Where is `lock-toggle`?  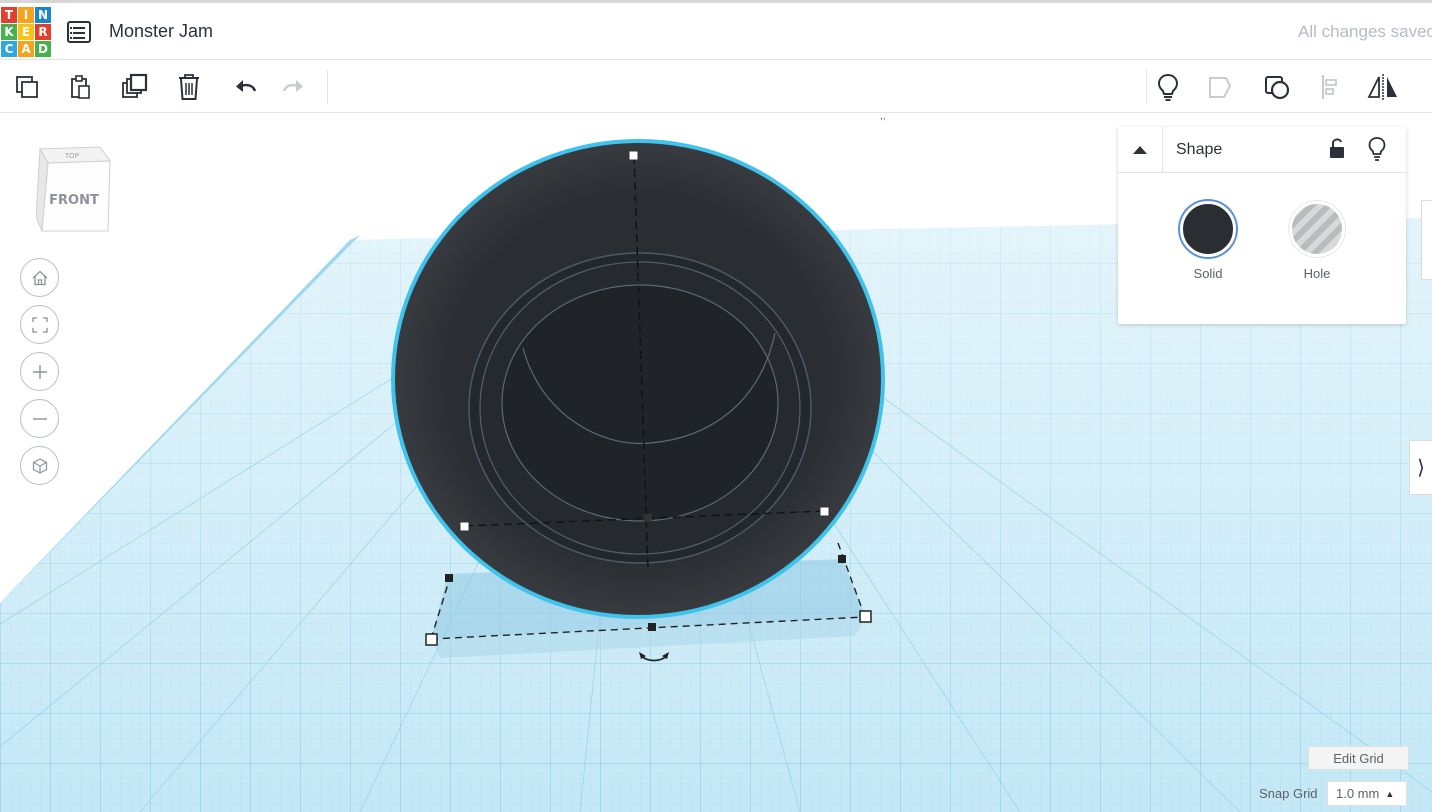
lock-toggle is located at coordinates (1337, 149).